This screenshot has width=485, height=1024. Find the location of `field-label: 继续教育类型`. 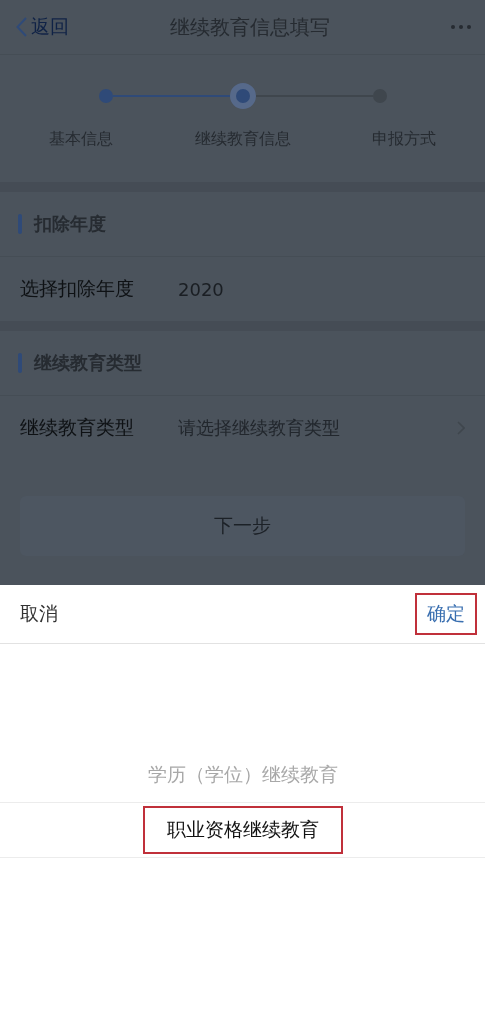

field-label: 继续教育类型 is located at coordinates (77, 427).